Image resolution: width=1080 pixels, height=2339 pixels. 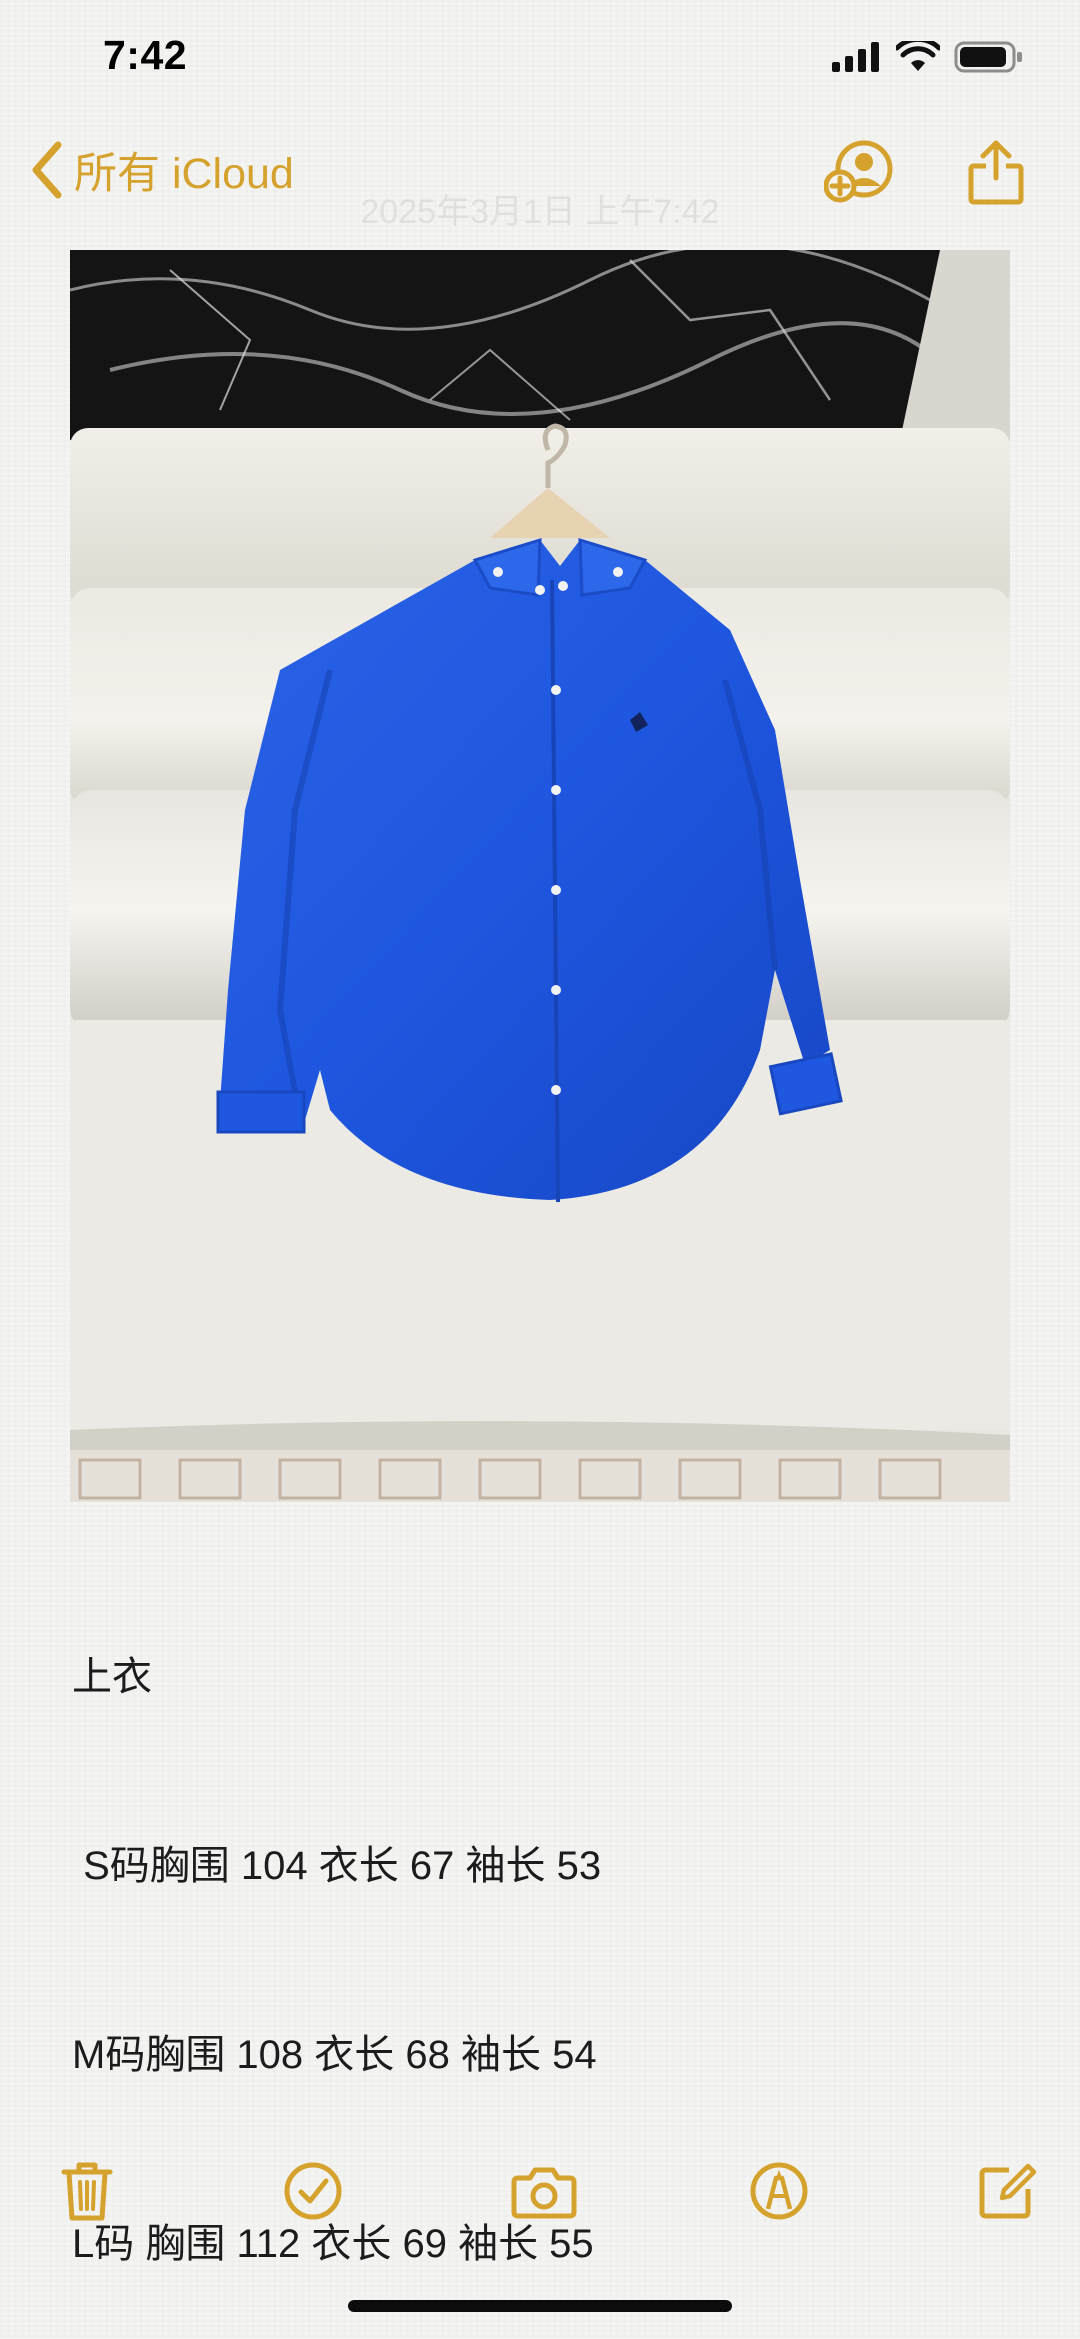 I want to click on cellular-signal-icon, so click(x=855, y=57).